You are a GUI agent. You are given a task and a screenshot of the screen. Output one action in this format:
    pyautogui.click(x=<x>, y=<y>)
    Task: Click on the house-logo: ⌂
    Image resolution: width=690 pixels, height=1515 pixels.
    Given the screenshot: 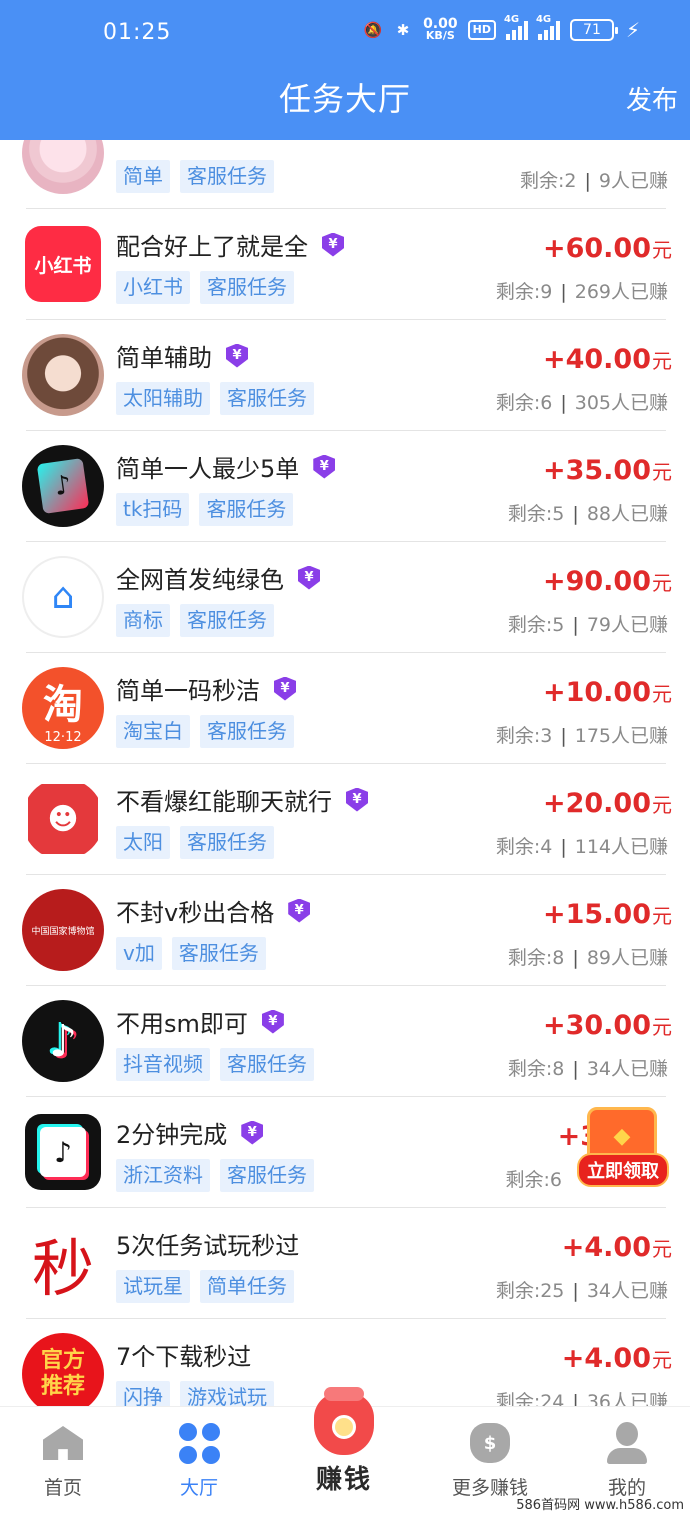 What is the action you would take?
    pyautogui.click(x=63, y=597)
    